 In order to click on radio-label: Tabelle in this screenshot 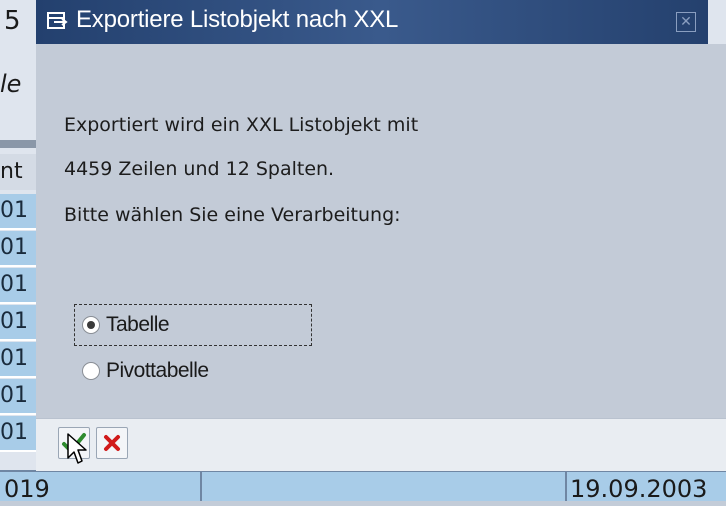, I will do `click(138, 324)`.